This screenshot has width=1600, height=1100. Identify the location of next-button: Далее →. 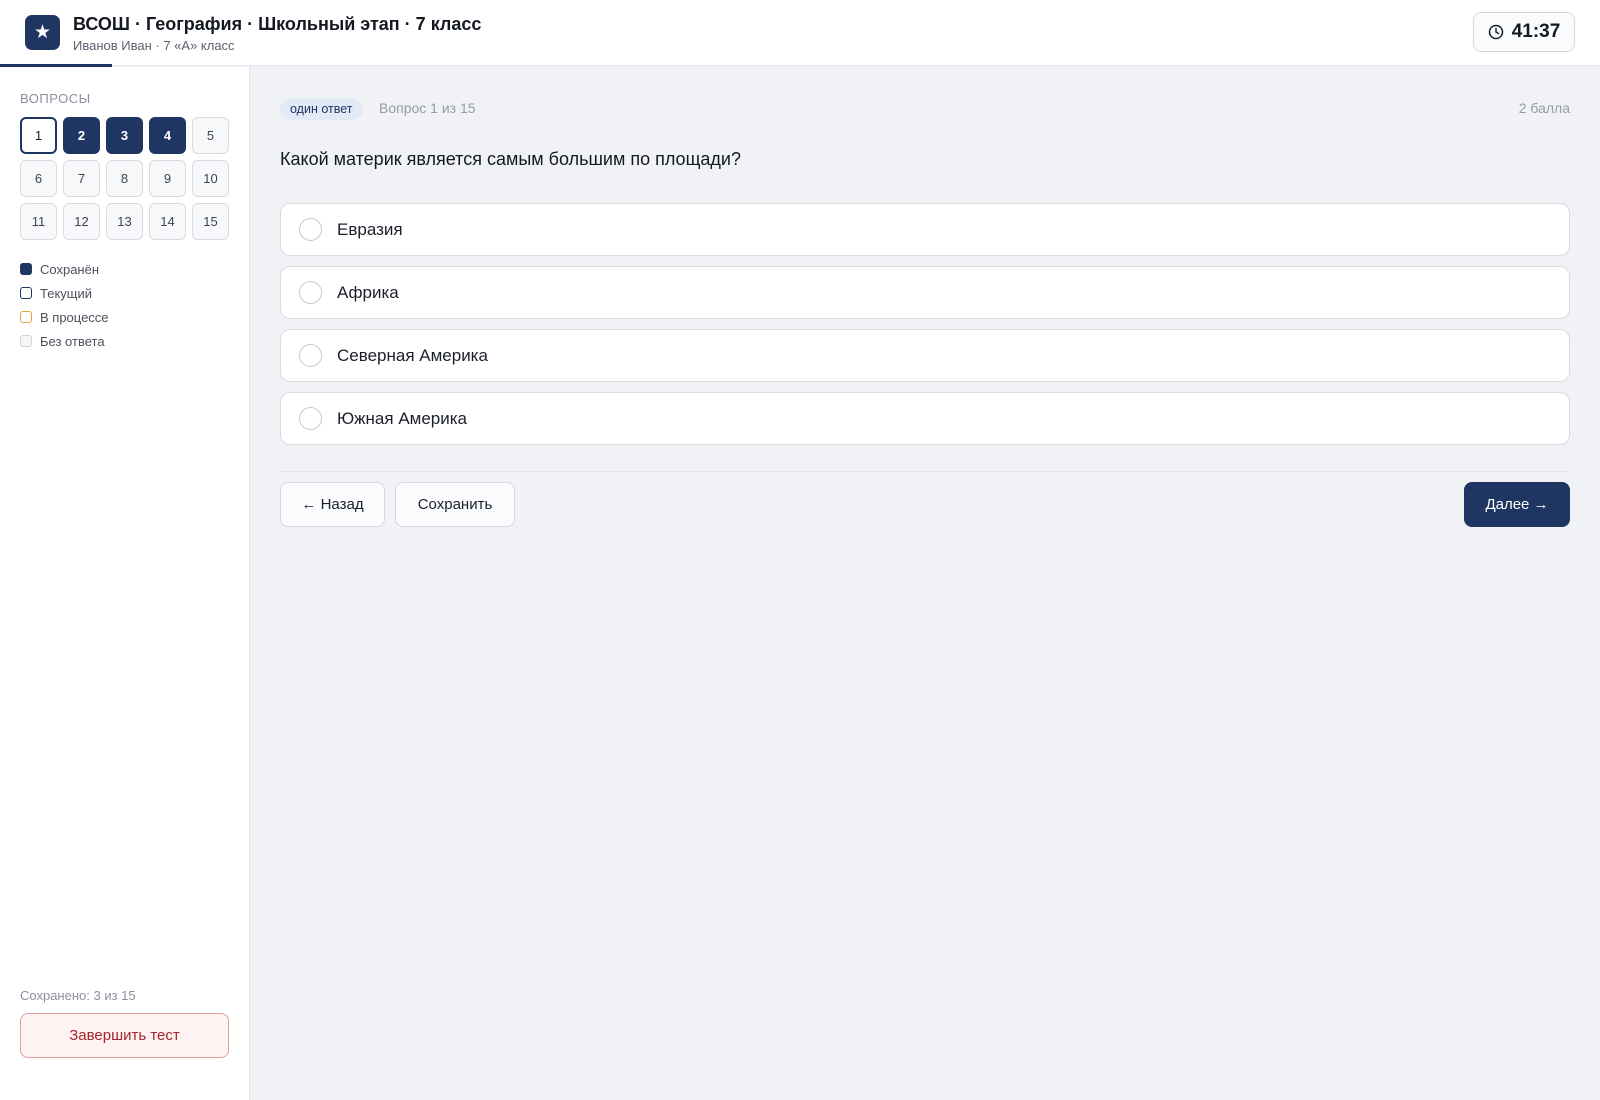
(1517, 504).